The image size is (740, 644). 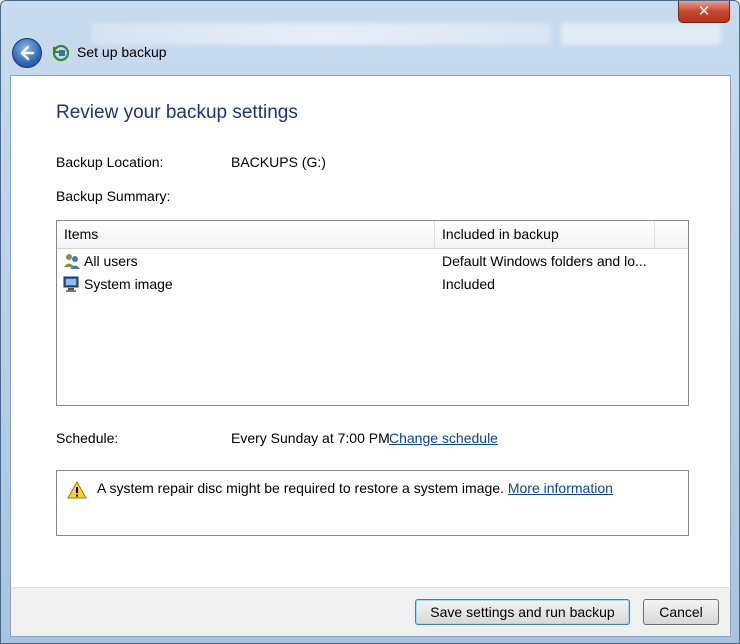 I want to click on schedule-value: Every Sunday at 7:00 PM, so click(x=310, y=438).